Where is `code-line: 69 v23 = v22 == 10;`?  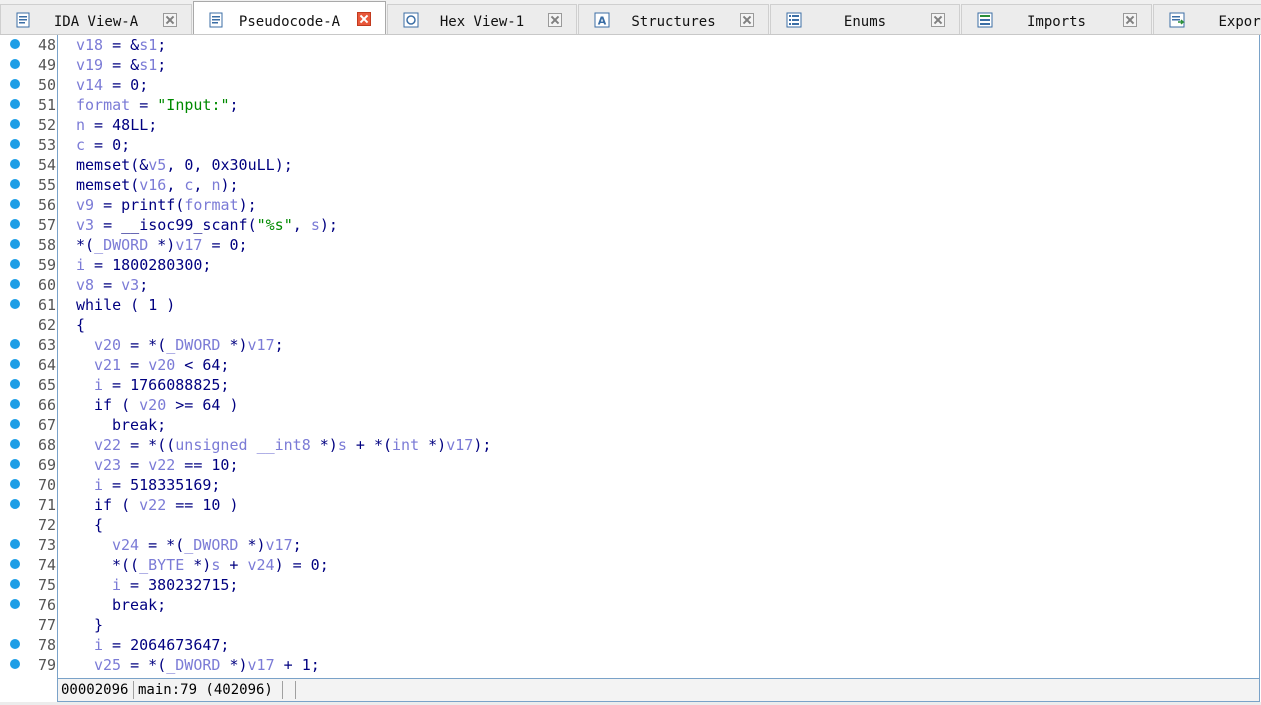 code-line: 69 v23 = v22 == 10; is located at coordinates (630, 465).